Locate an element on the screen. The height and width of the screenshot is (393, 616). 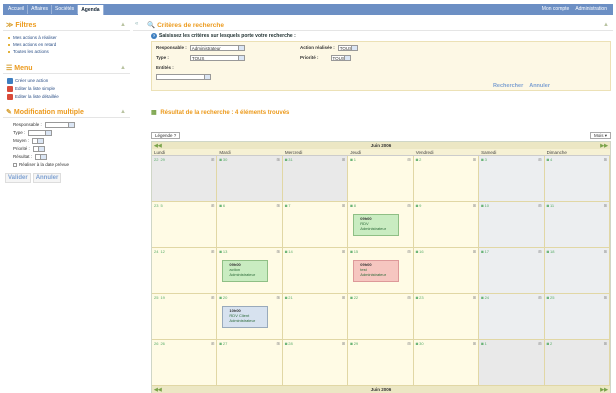
calendar-day-cell: 23 5 ⊞ is located at coordinates (185, 225).